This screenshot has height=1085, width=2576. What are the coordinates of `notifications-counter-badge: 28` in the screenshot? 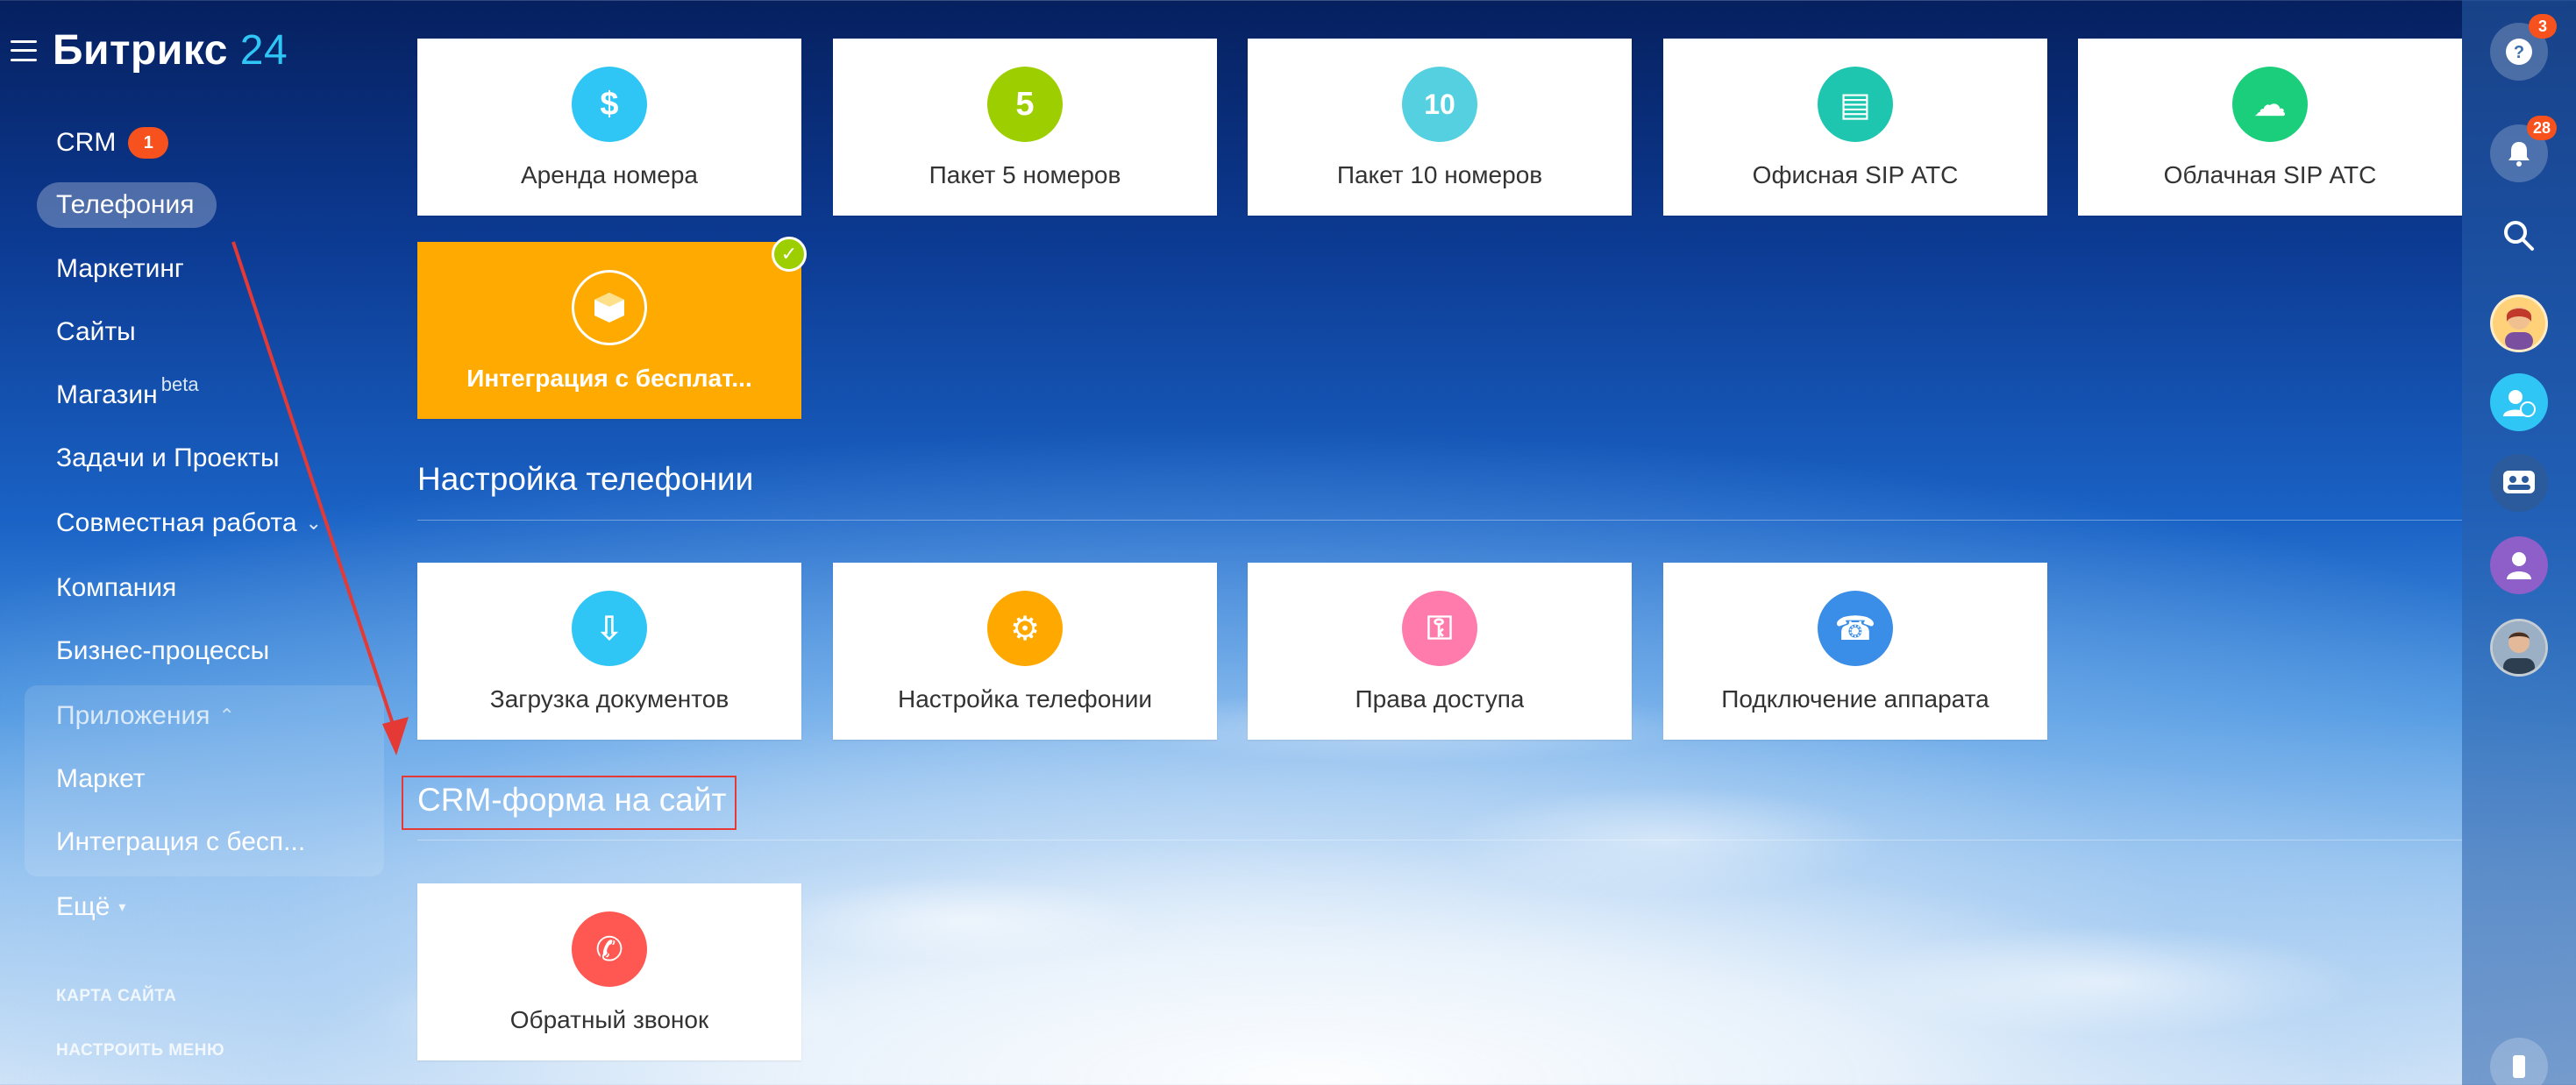 It's located at (2541, 128).